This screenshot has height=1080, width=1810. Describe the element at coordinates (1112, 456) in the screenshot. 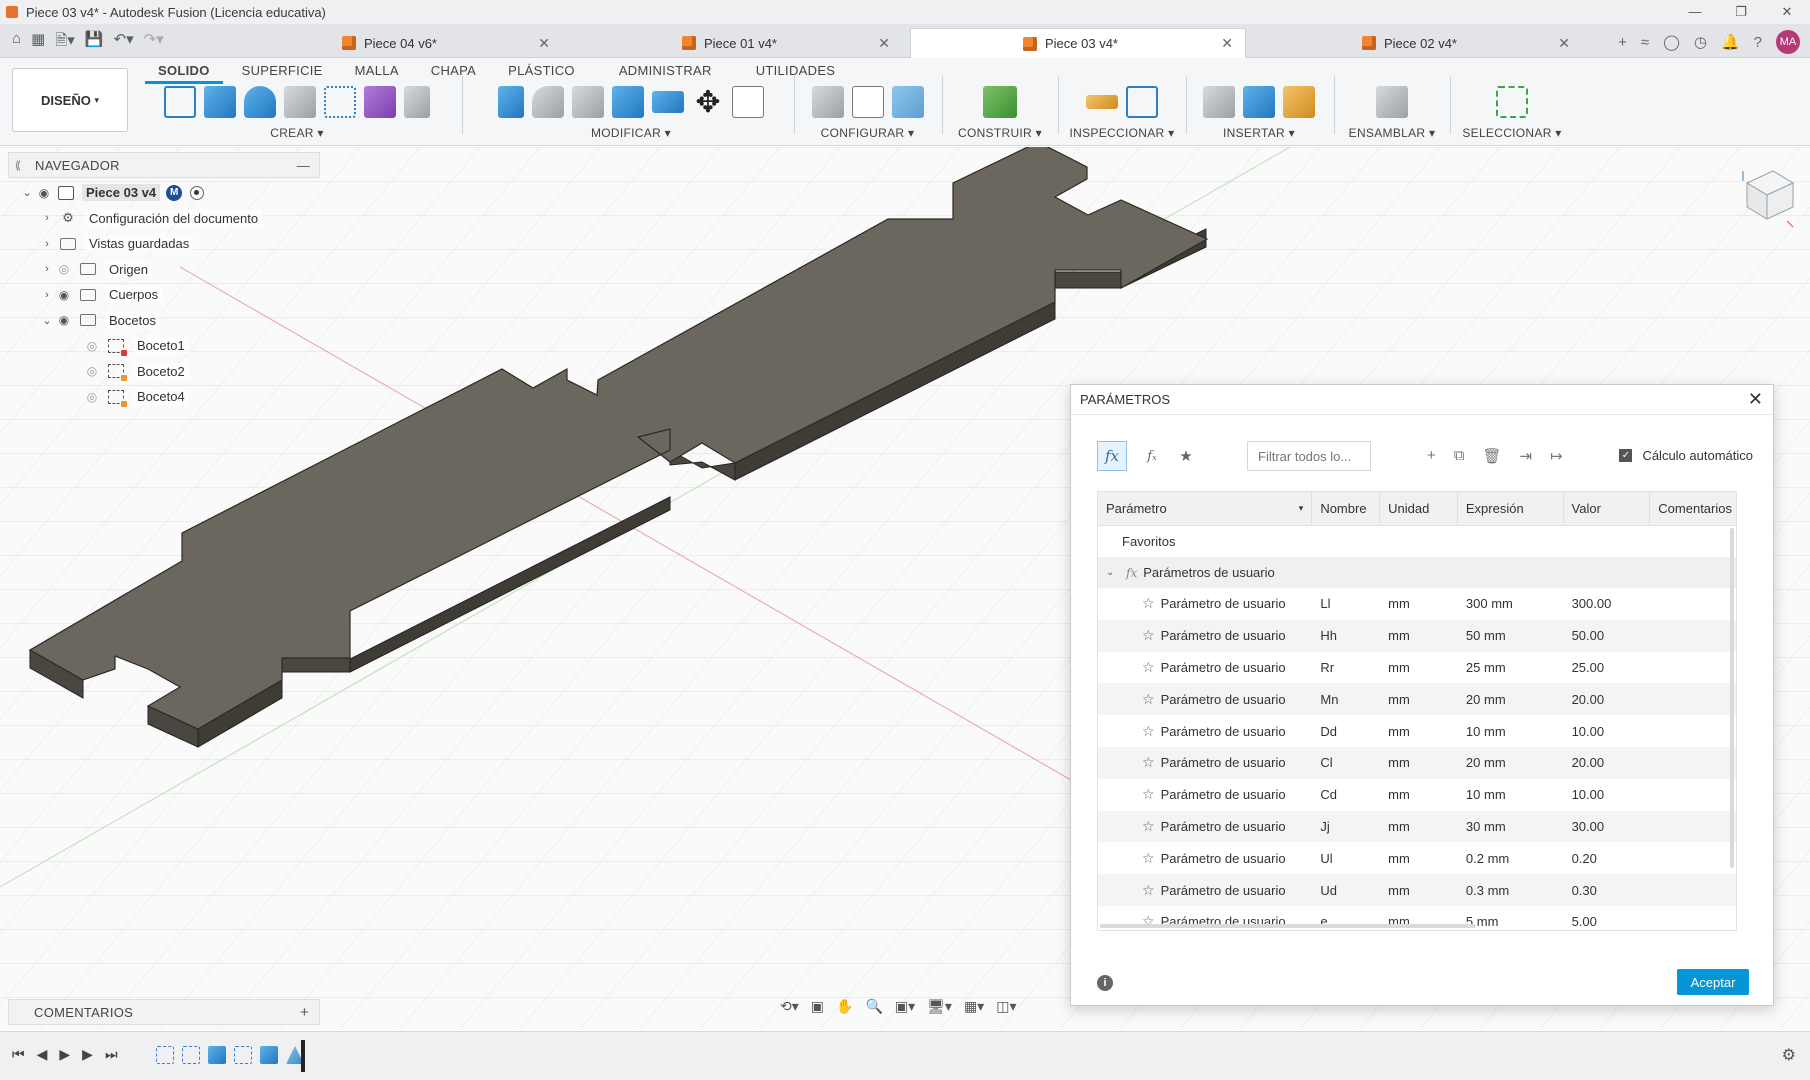

I see `all-parameters-fx-icon: fx` at that location.